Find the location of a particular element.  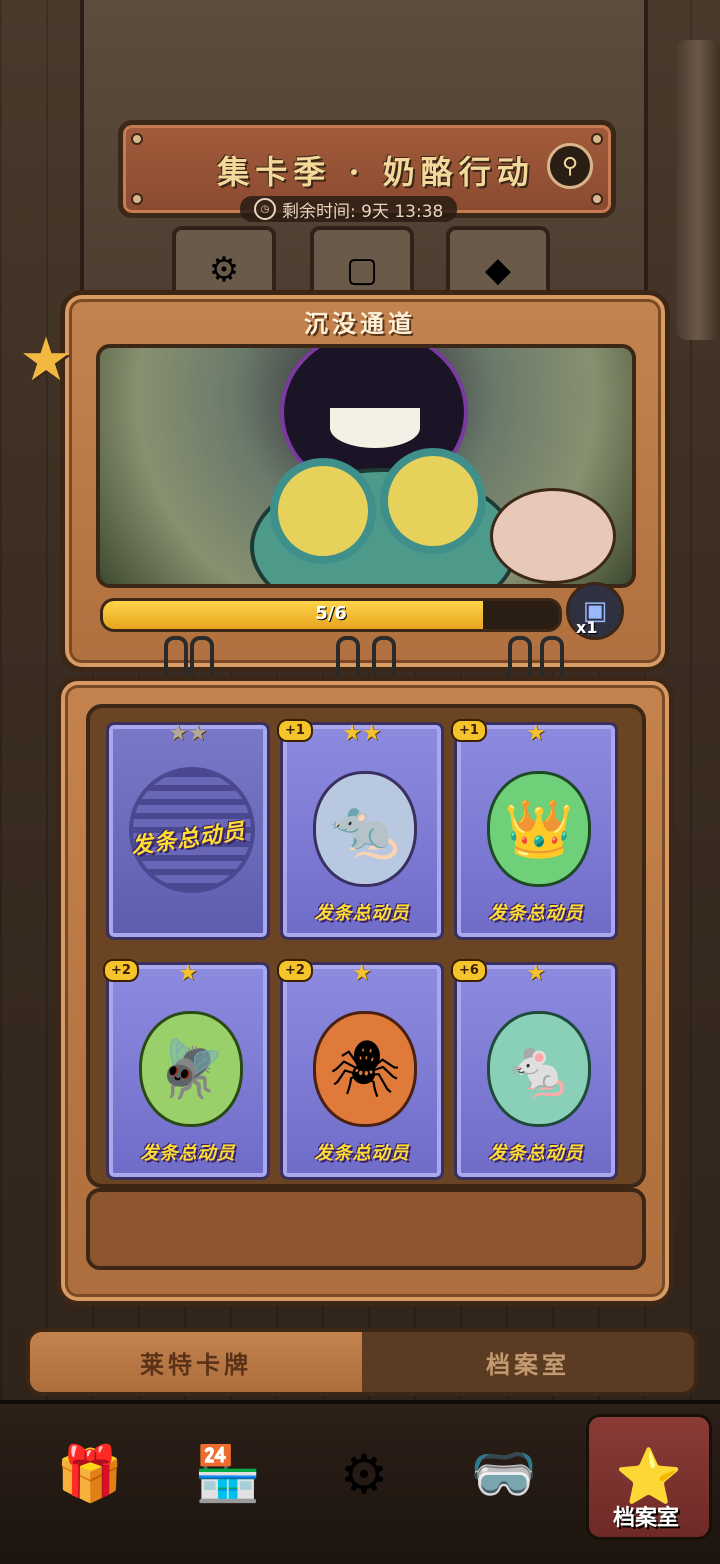

view-toggle: 莱特卡牌 档案室 is located at coordinates (362, 1362).